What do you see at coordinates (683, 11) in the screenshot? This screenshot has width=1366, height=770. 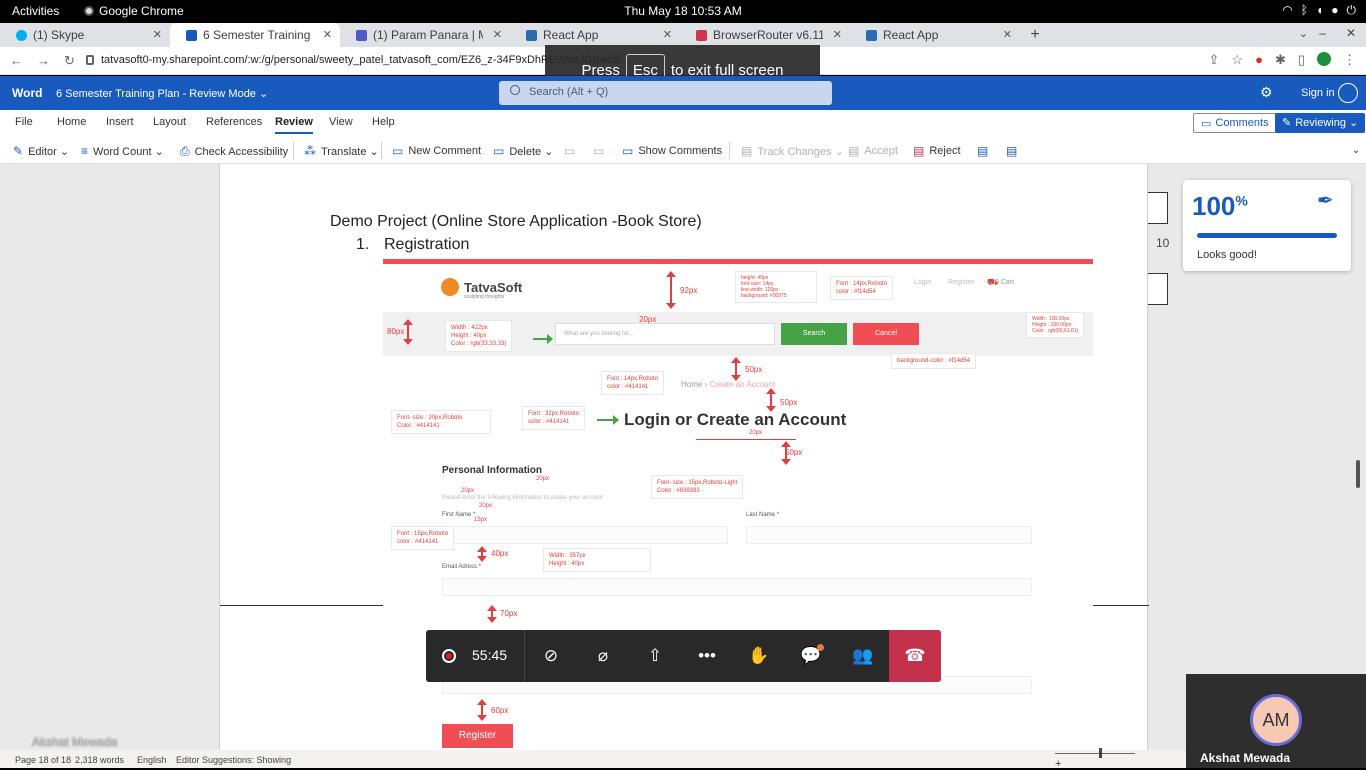 I see `clock: Thu May 18 10:53 AM` at bounding box center [683, 11].